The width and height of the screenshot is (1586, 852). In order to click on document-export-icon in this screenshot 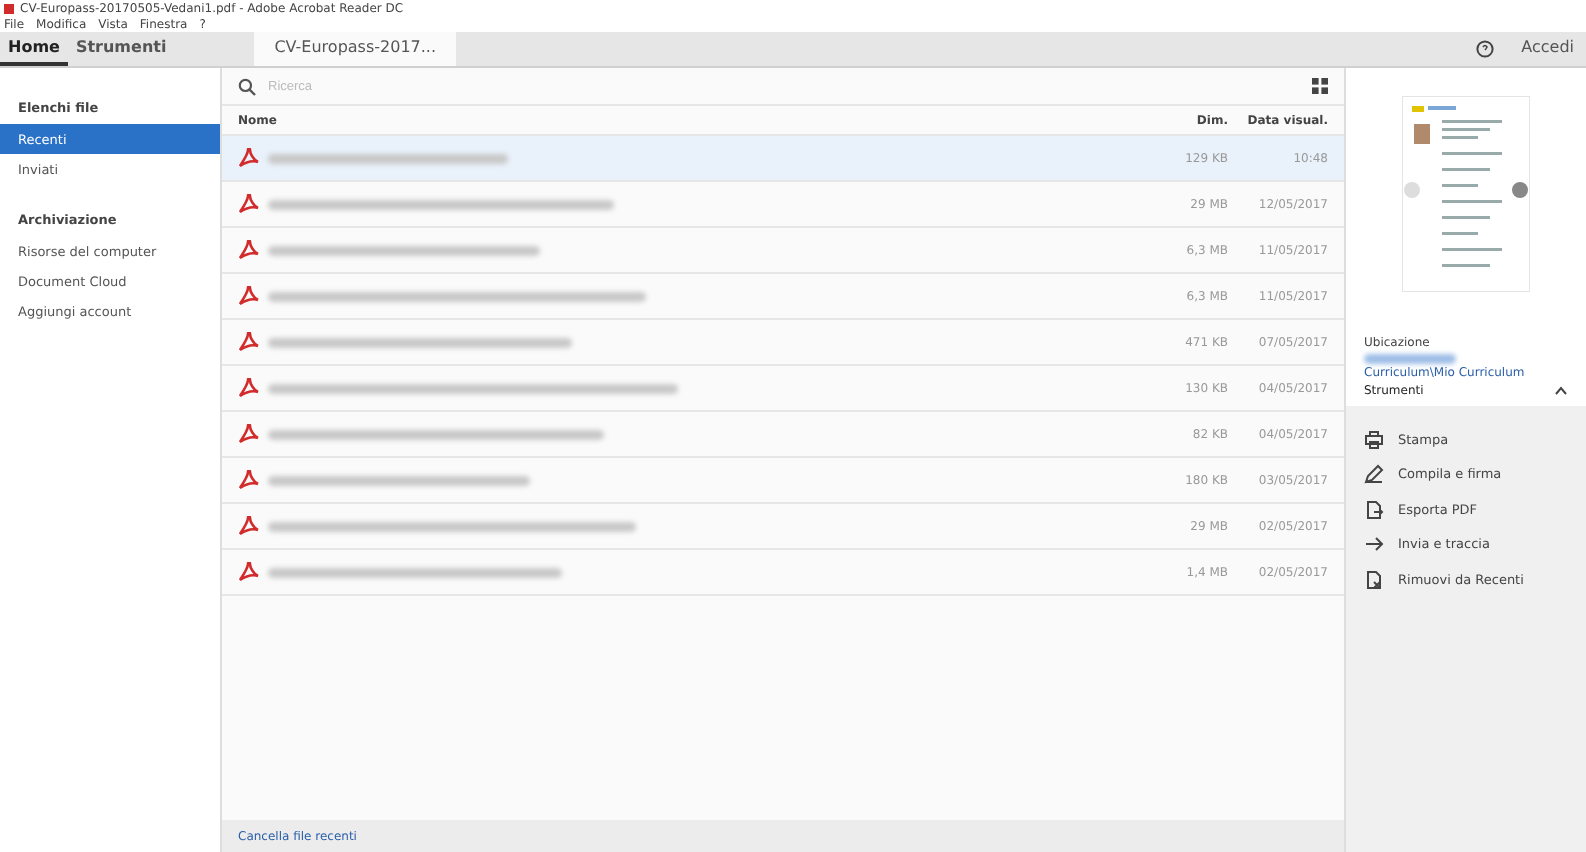, I will do `click(1374, 509)`.